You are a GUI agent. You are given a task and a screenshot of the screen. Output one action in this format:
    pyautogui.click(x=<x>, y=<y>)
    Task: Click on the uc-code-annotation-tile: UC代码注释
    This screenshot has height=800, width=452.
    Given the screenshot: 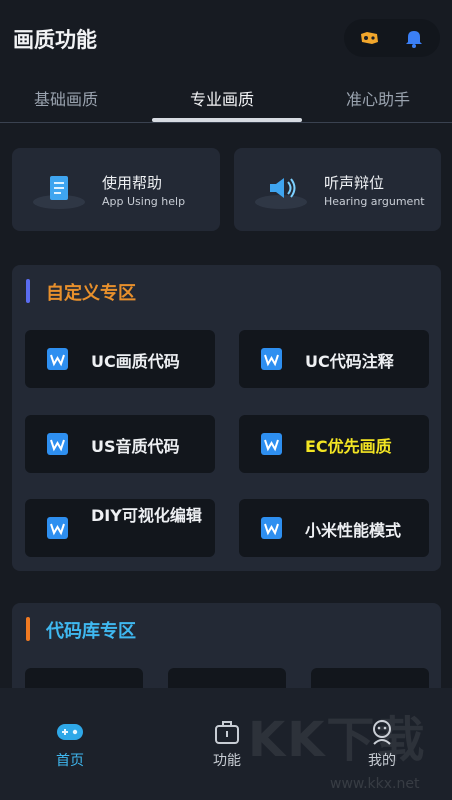 What is the action you would take?
    pyautogui.click(x=334, y=359)
    